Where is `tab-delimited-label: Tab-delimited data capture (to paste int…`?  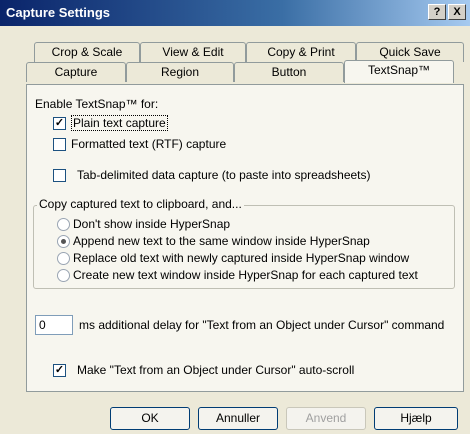 tab-delimited-label: Tab-delimited data capture (to paste int… is located at coordinates (224, 175).